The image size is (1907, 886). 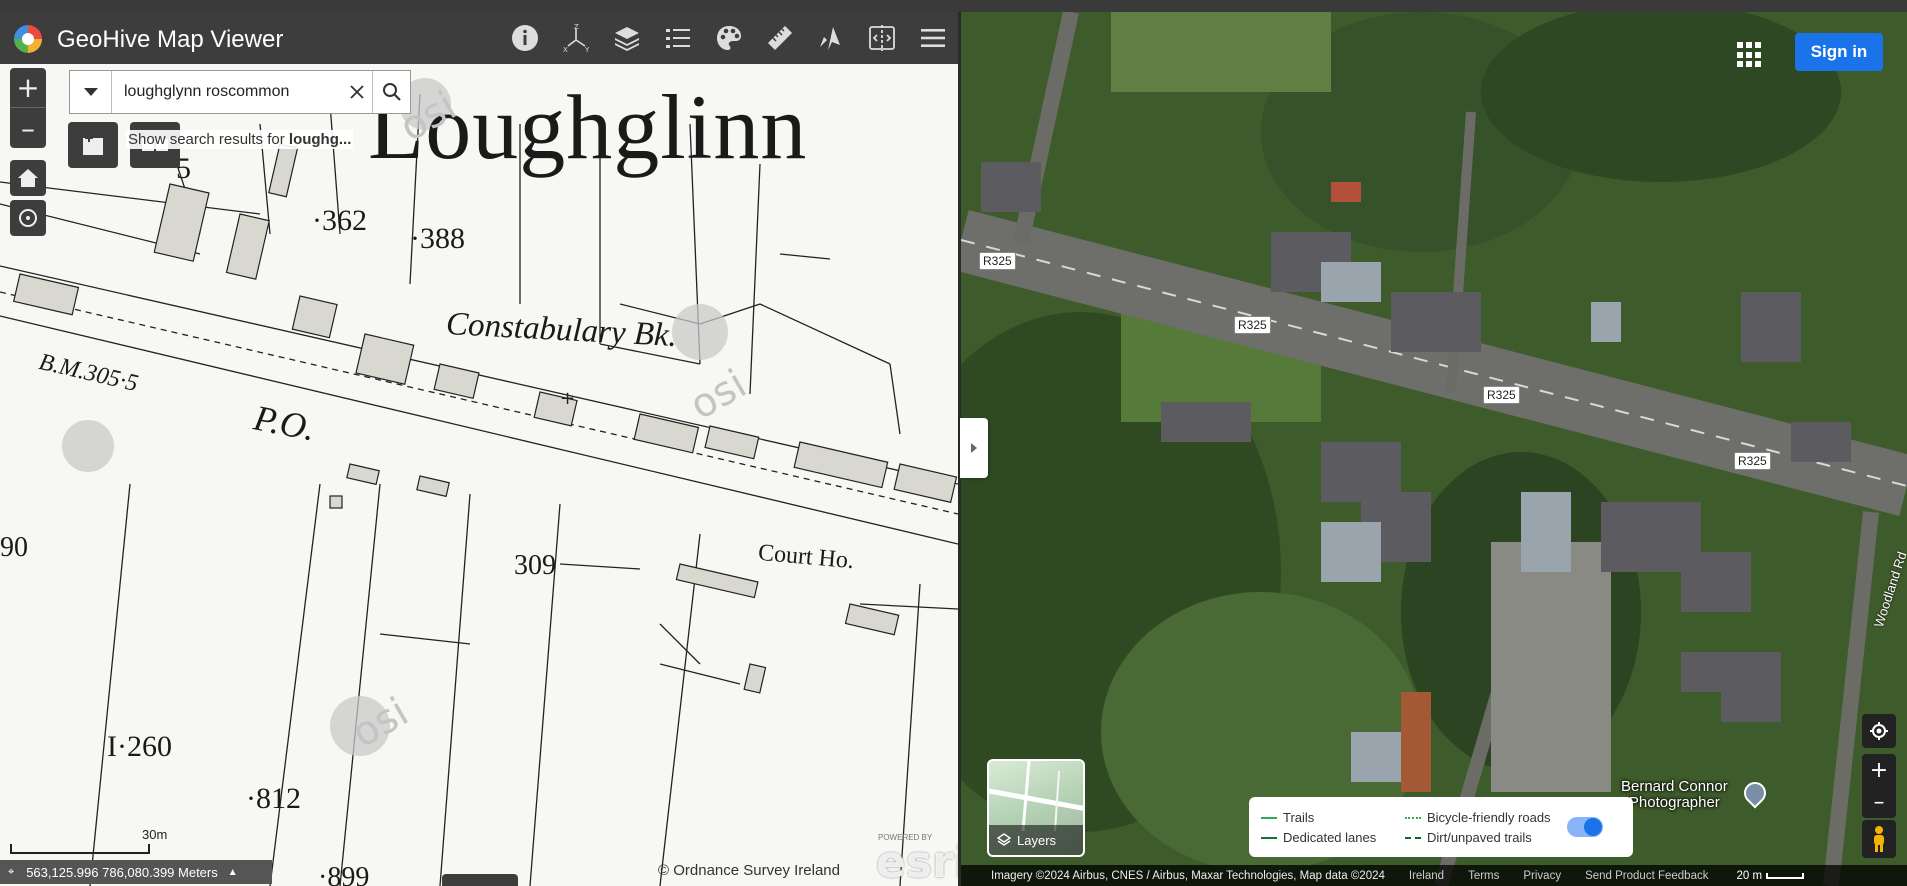 I want to click on layers-button: Layers, so click(x=1036, y=808).